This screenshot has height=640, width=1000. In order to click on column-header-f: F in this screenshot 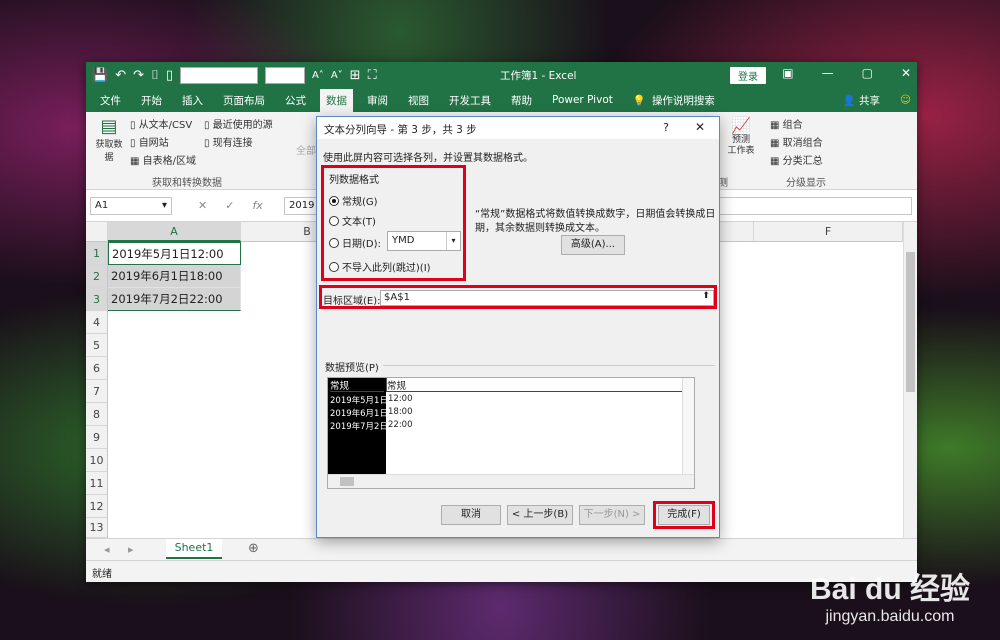, I will do `click(828, 232)`.